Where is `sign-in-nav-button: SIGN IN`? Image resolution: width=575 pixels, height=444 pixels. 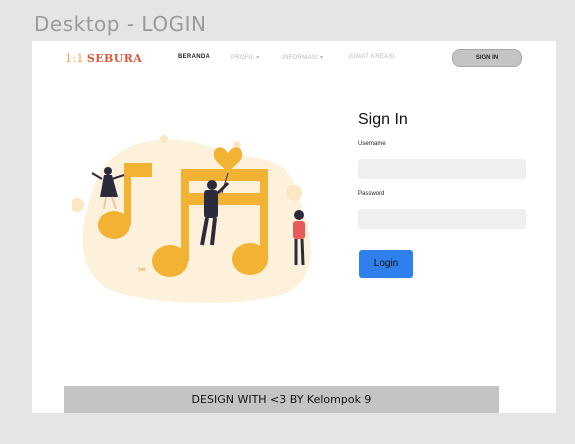
sign-in-nav-button: SIGN IN is located at coordinates (487, 58).